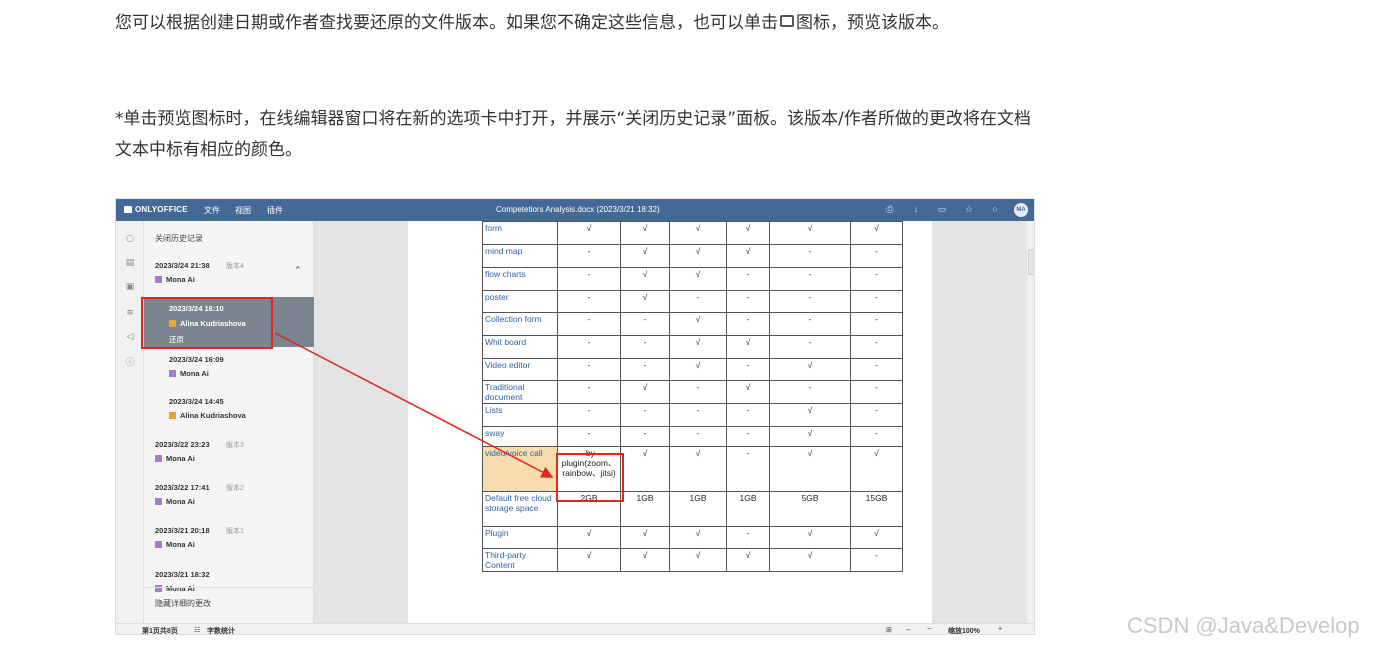 This screenshot has width=1397, height=650. I want to click on history-entry: 2023/3/24 21:38 版本4 Mona Ai, so click(229, 278).